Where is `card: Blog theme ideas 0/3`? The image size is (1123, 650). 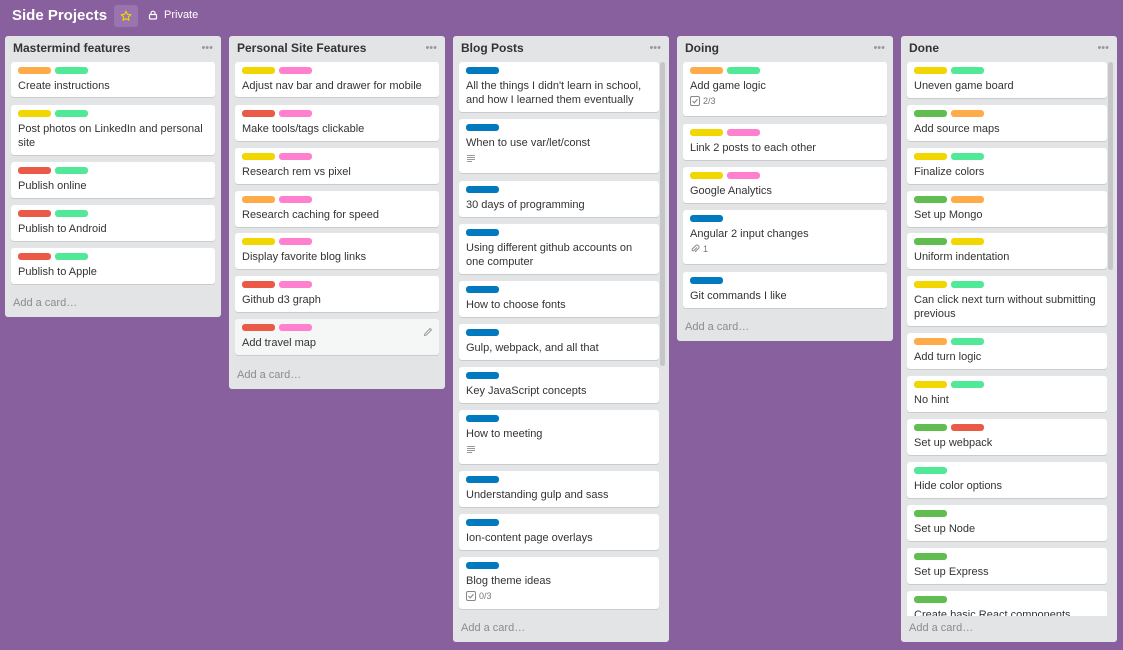 card: Blog theme ideas 0/3 is located at coordinates (559, 583).